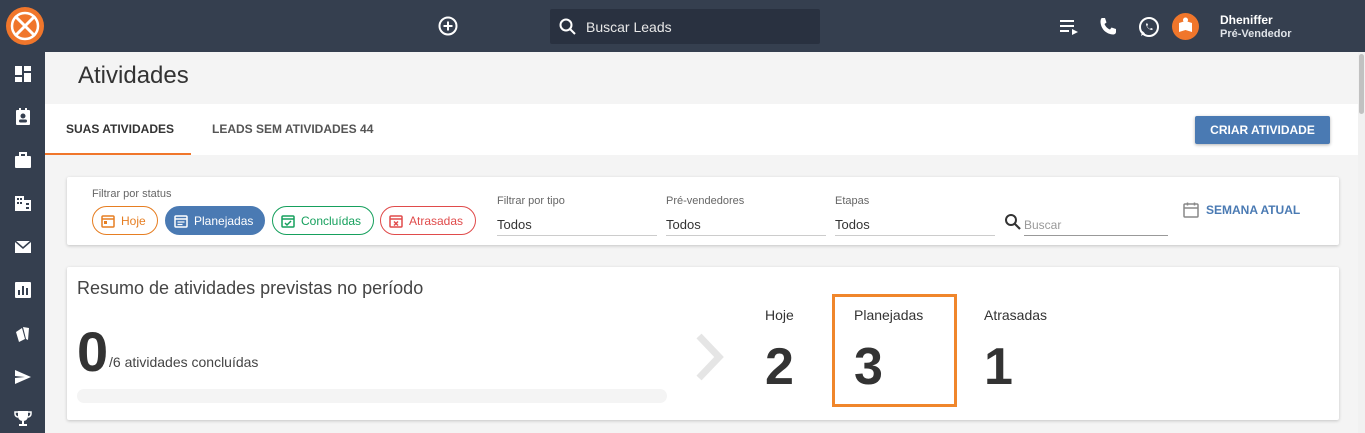 This screenshot has height=433, width=1365. I want to click on plus-circle-icon, so click(448, 26).